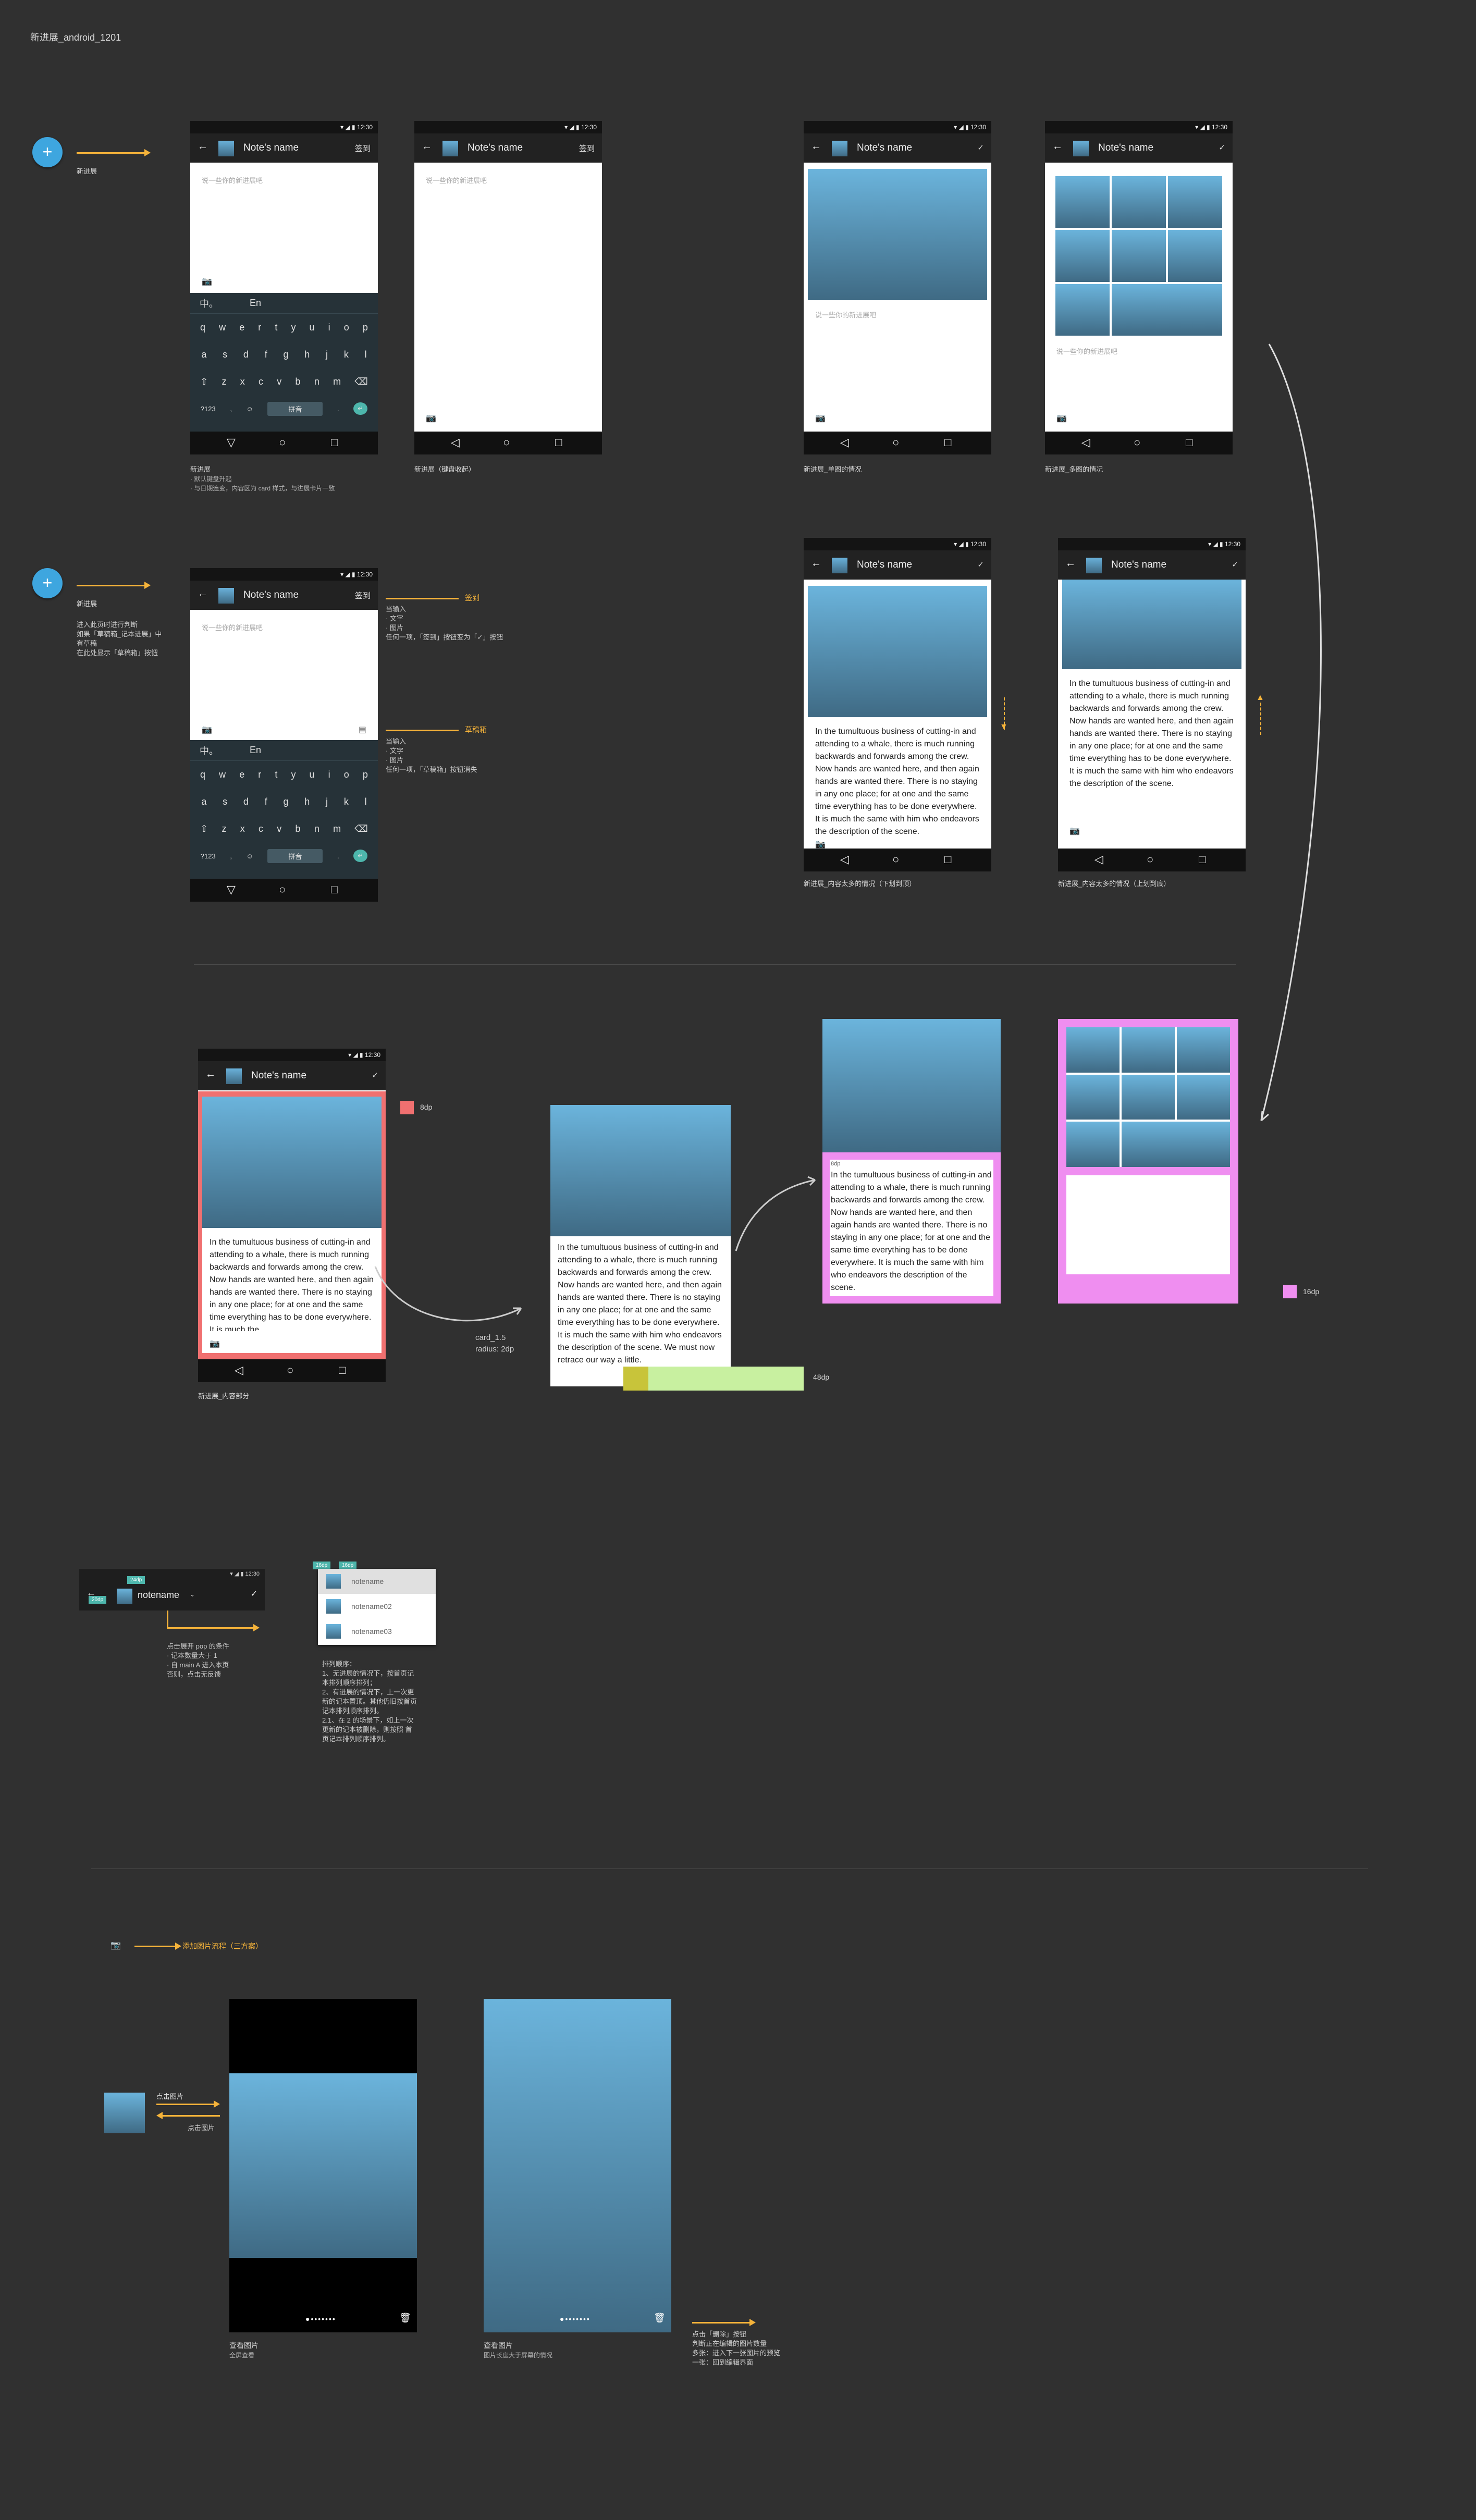  Describe the element at coordinates (368, 1581) in the screenshot. I see `popup-item: notename` at that location.